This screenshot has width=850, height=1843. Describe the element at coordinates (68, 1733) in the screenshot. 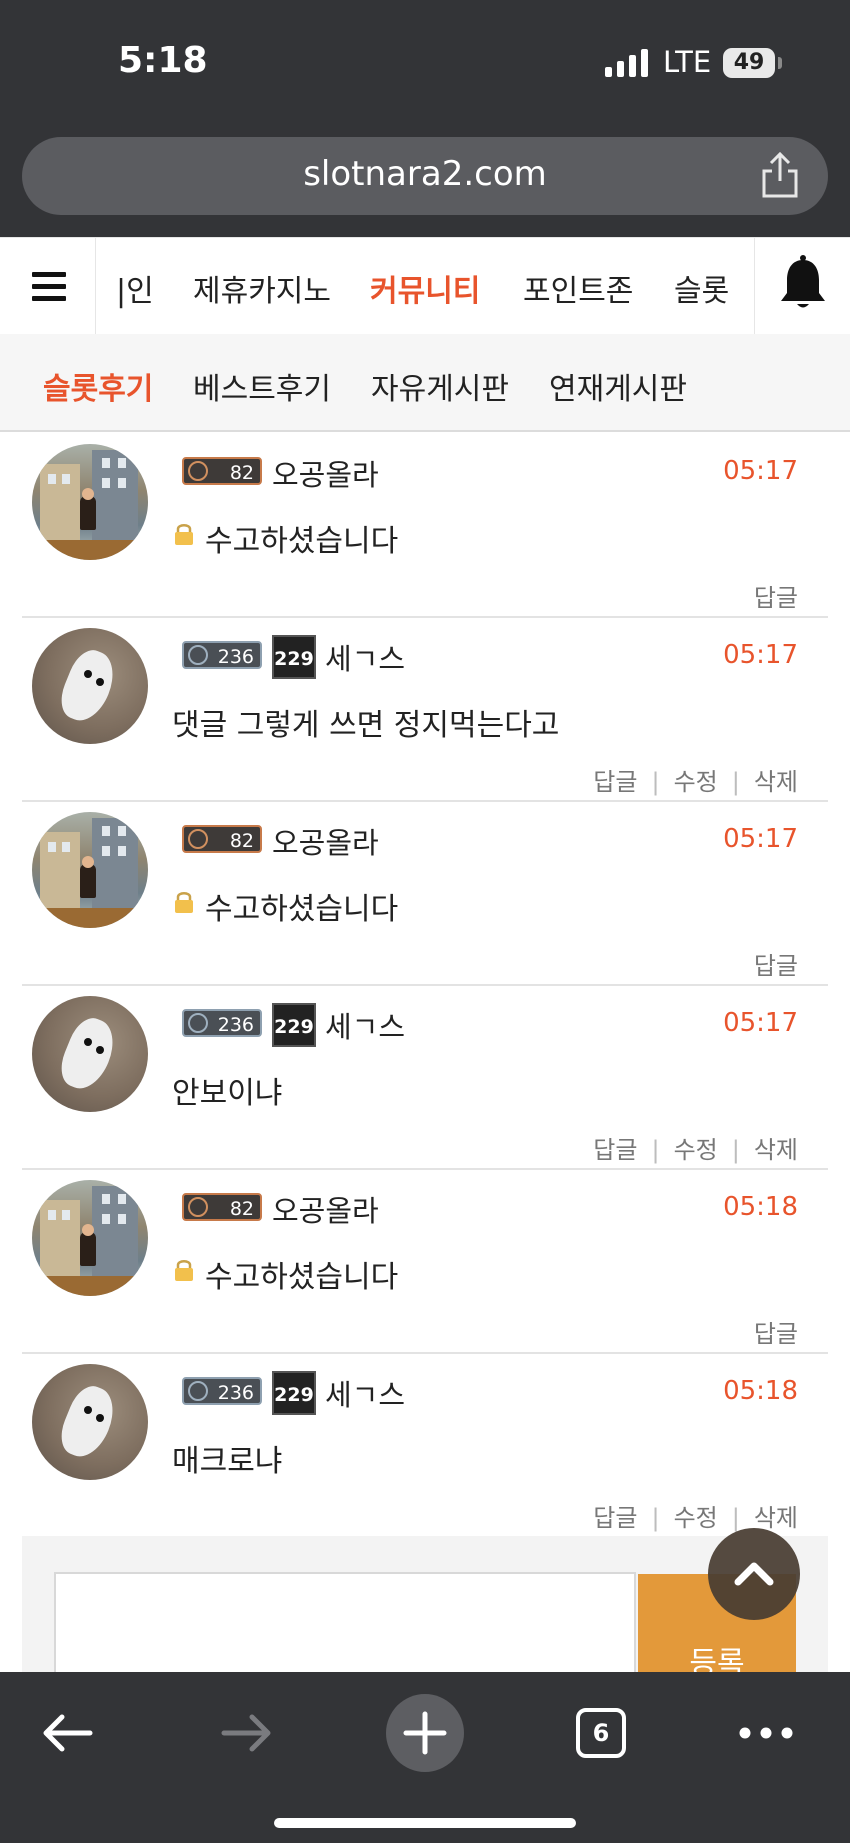

I see `back-arrow-icon` at that location.